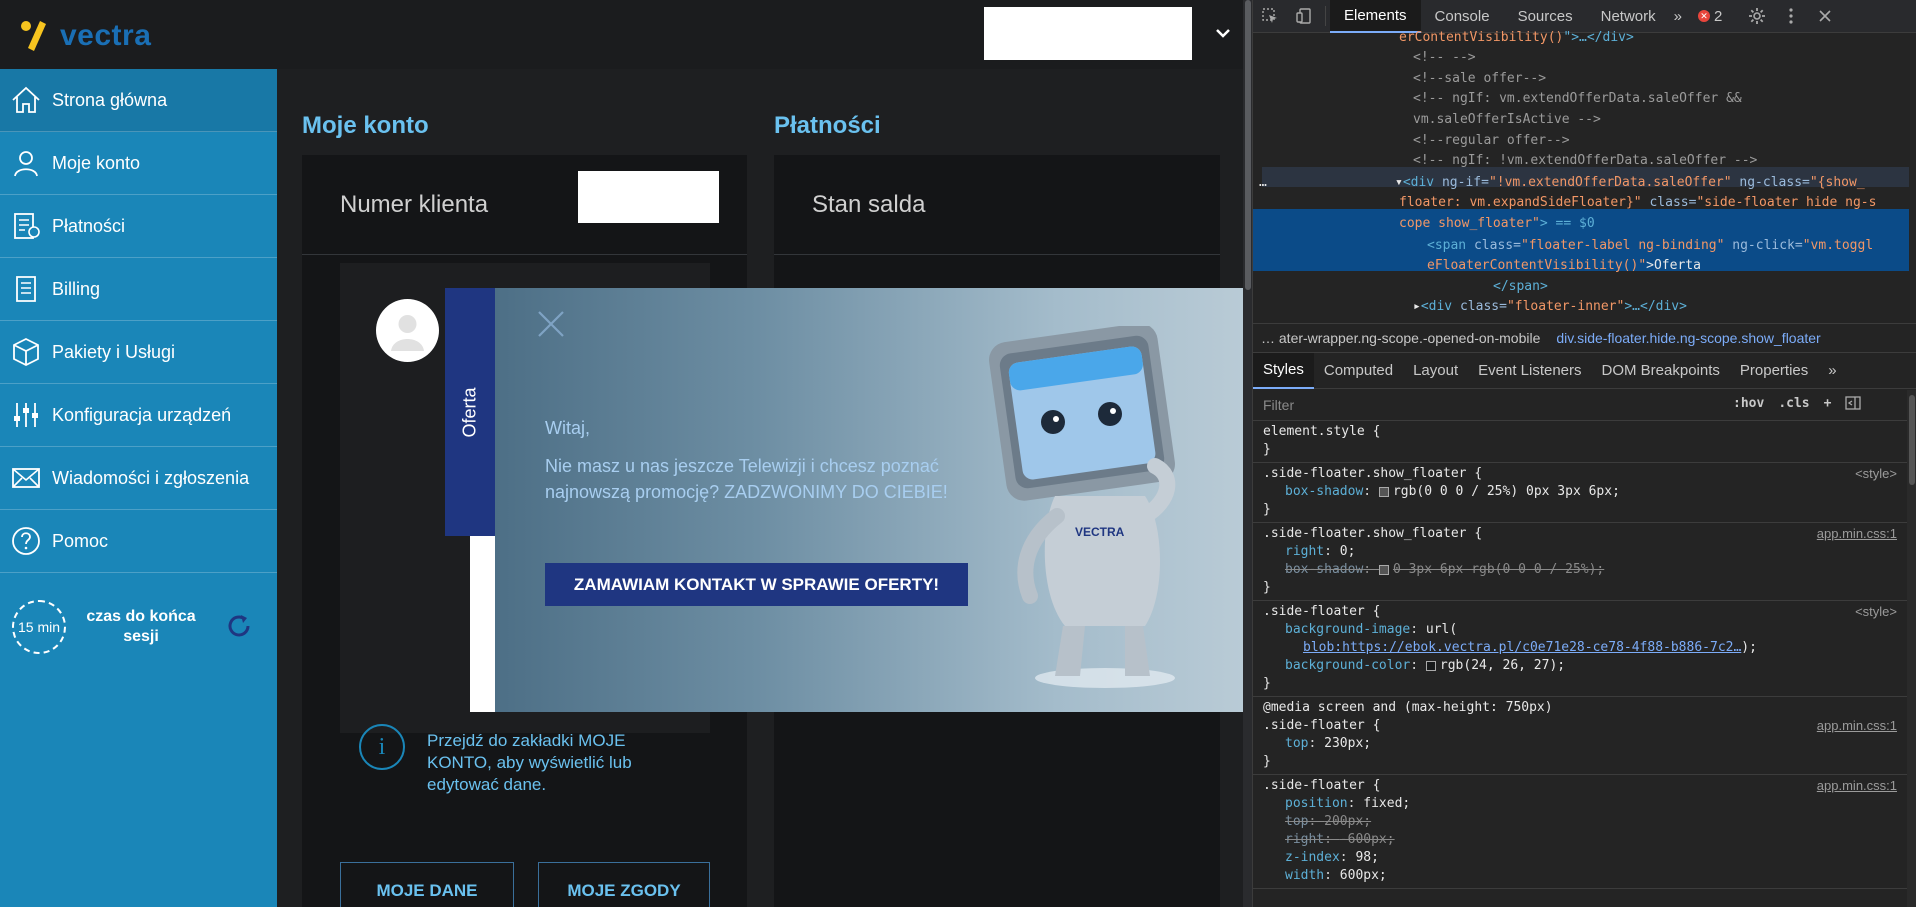 This screenshot has height=907, width=1916. I want to click on tab-dom-breakpoints: DOM Breakpoints, so click(1661, 371).